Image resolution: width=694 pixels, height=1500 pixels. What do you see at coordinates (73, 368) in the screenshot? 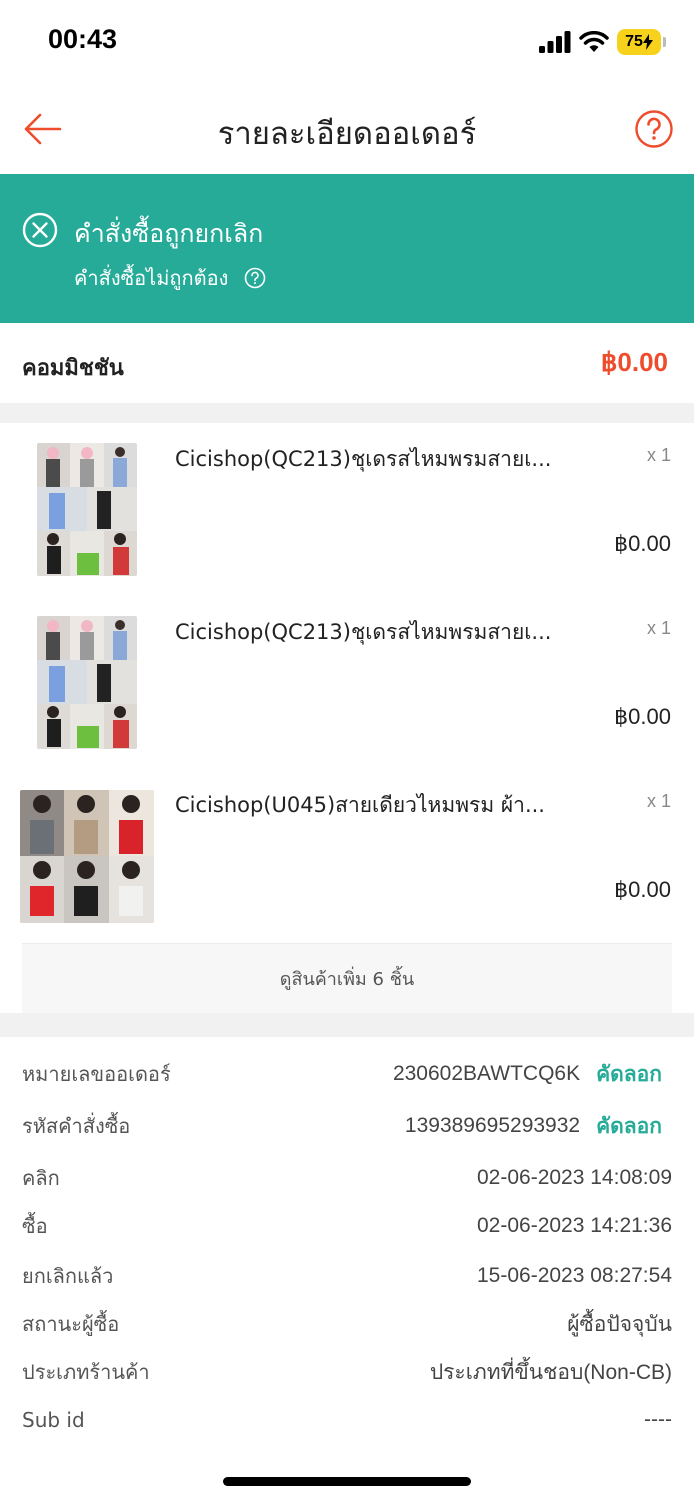
I see `commission-label: คอมมิชชัน` at bounding box center [73, 368].